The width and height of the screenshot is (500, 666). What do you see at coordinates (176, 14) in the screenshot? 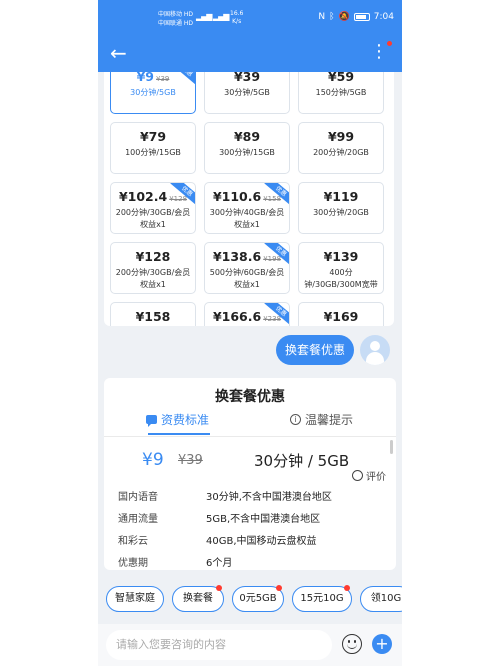
I see `carrier-1: 中国移动 HD` at bounding box center [176, 14].